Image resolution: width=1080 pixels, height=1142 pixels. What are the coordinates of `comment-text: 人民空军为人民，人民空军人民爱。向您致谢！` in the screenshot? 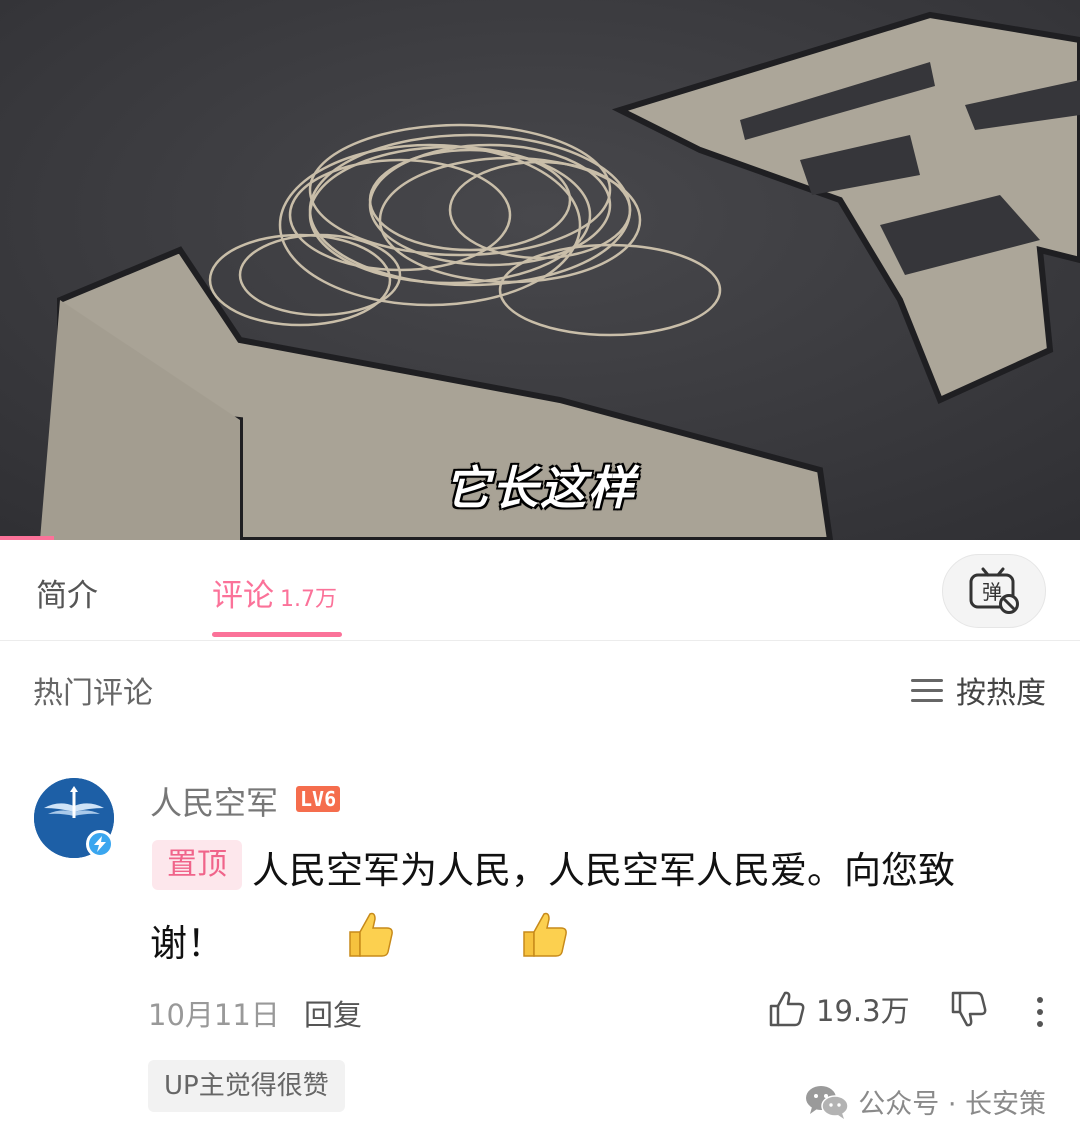 It's located at (585, 910).